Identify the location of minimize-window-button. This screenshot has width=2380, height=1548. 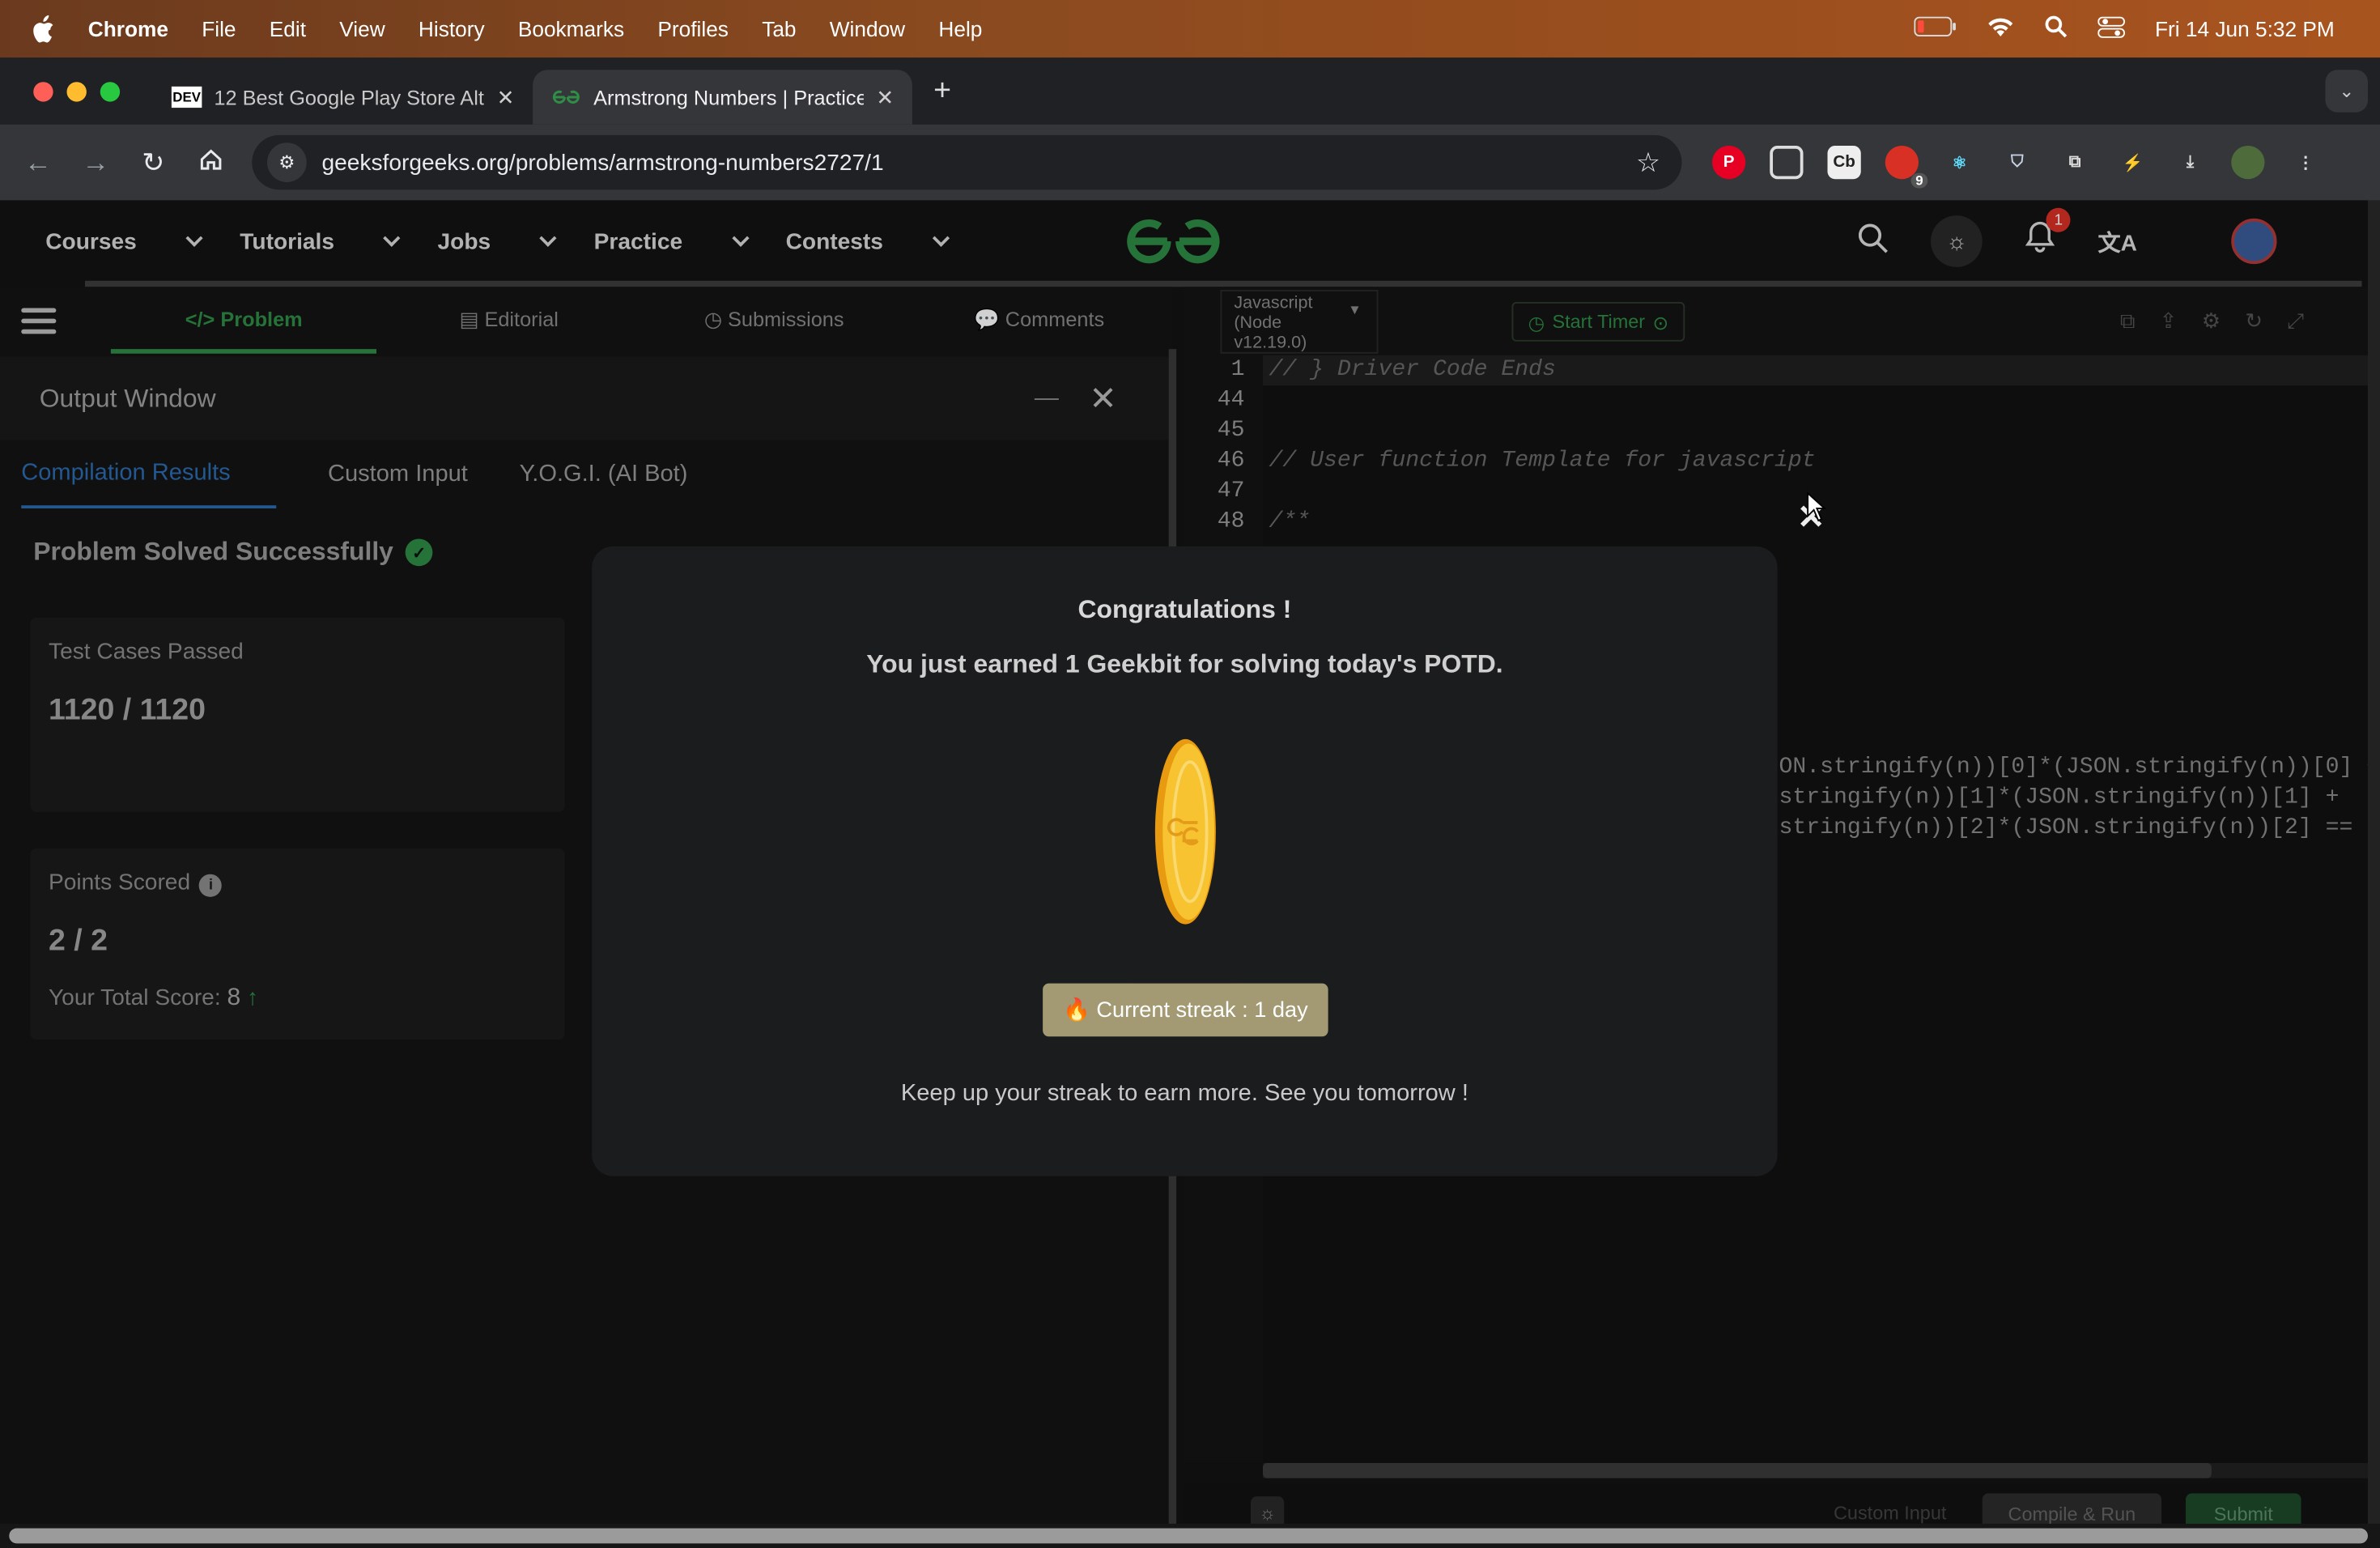
(76, 91).